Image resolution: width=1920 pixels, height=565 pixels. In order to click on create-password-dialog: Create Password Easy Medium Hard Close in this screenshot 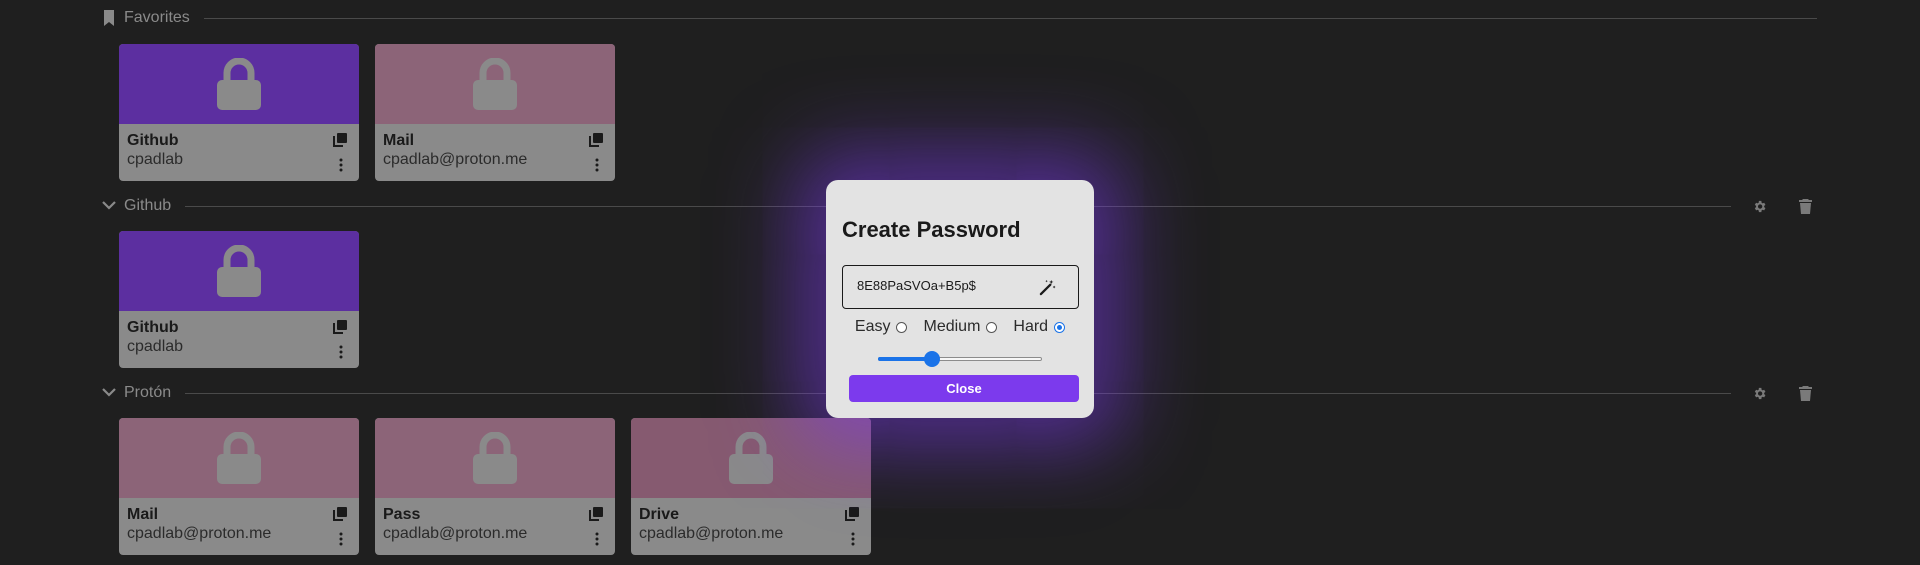, I will do `click(960, 299)`.